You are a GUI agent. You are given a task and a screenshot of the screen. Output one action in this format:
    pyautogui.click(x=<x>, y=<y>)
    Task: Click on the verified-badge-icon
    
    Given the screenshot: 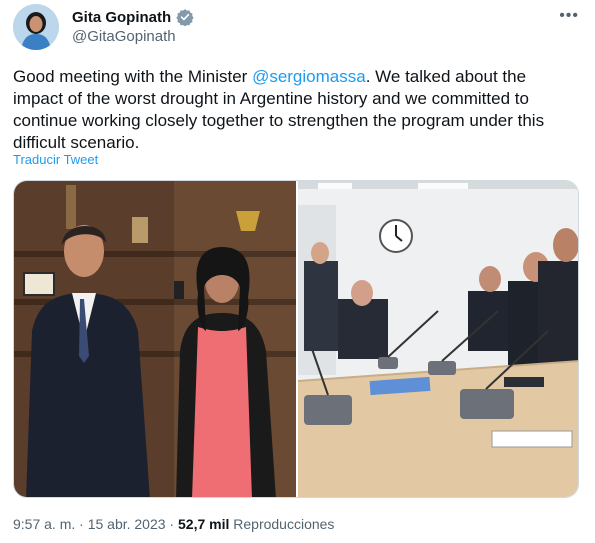 What is the action you would take?
    pyautogui.click(x=185, y=17)
    